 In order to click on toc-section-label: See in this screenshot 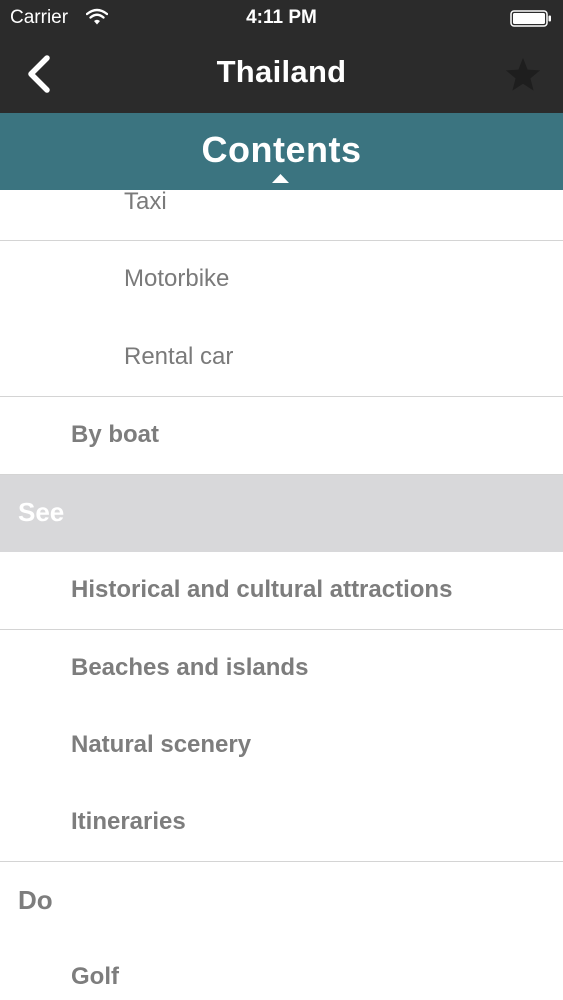, I will do `click(41, 512)`.